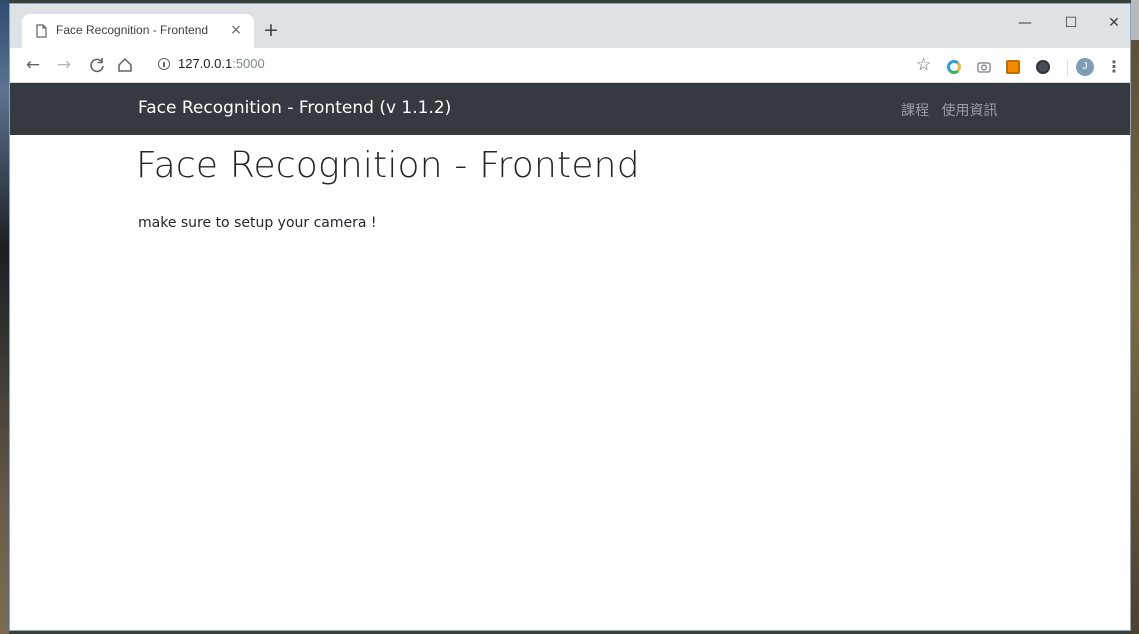 This screenshot has height=634, width=1139. I want to click on shield-extension-icon, so click(1043, 67).